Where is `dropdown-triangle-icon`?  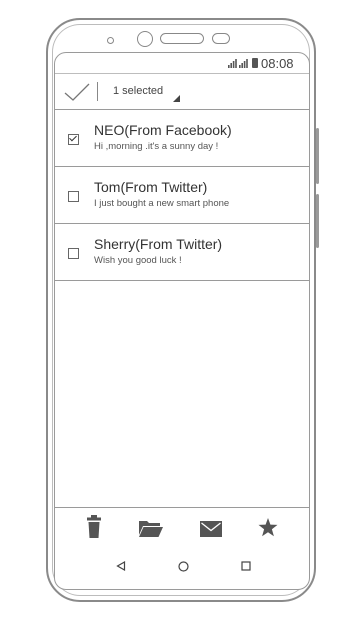 dropdown-triangle-icon is located at coordinates (176, 98).